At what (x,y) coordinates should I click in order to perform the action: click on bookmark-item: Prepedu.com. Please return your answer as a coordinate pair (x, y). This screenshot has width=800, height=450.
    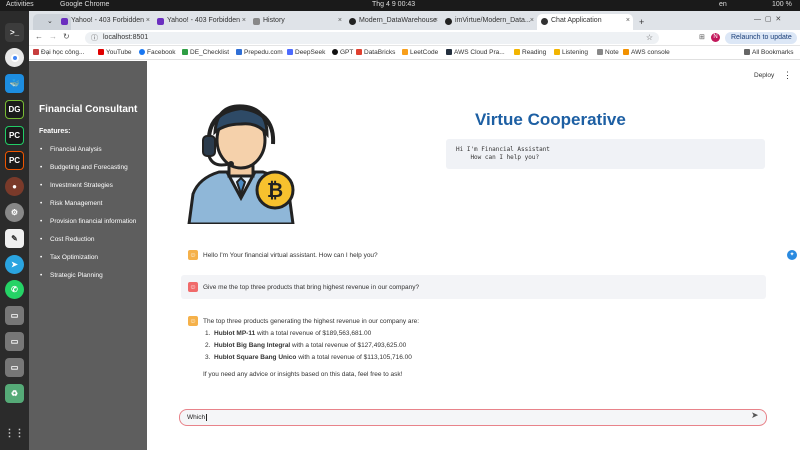
    Looking at the image, I should click on (259, 52).